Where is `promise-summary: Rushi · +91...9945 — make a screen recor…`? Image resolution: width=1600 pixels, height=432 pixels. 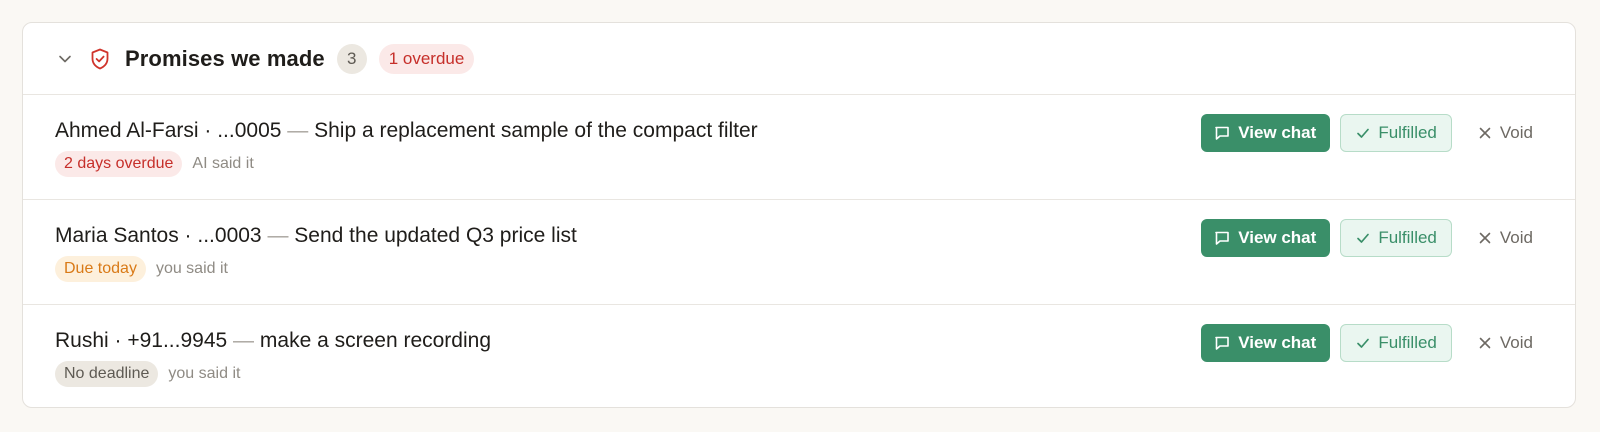
promise-summary: Rushi · +91...9945 — make a screen recor… is located at coordinates (273, 341).